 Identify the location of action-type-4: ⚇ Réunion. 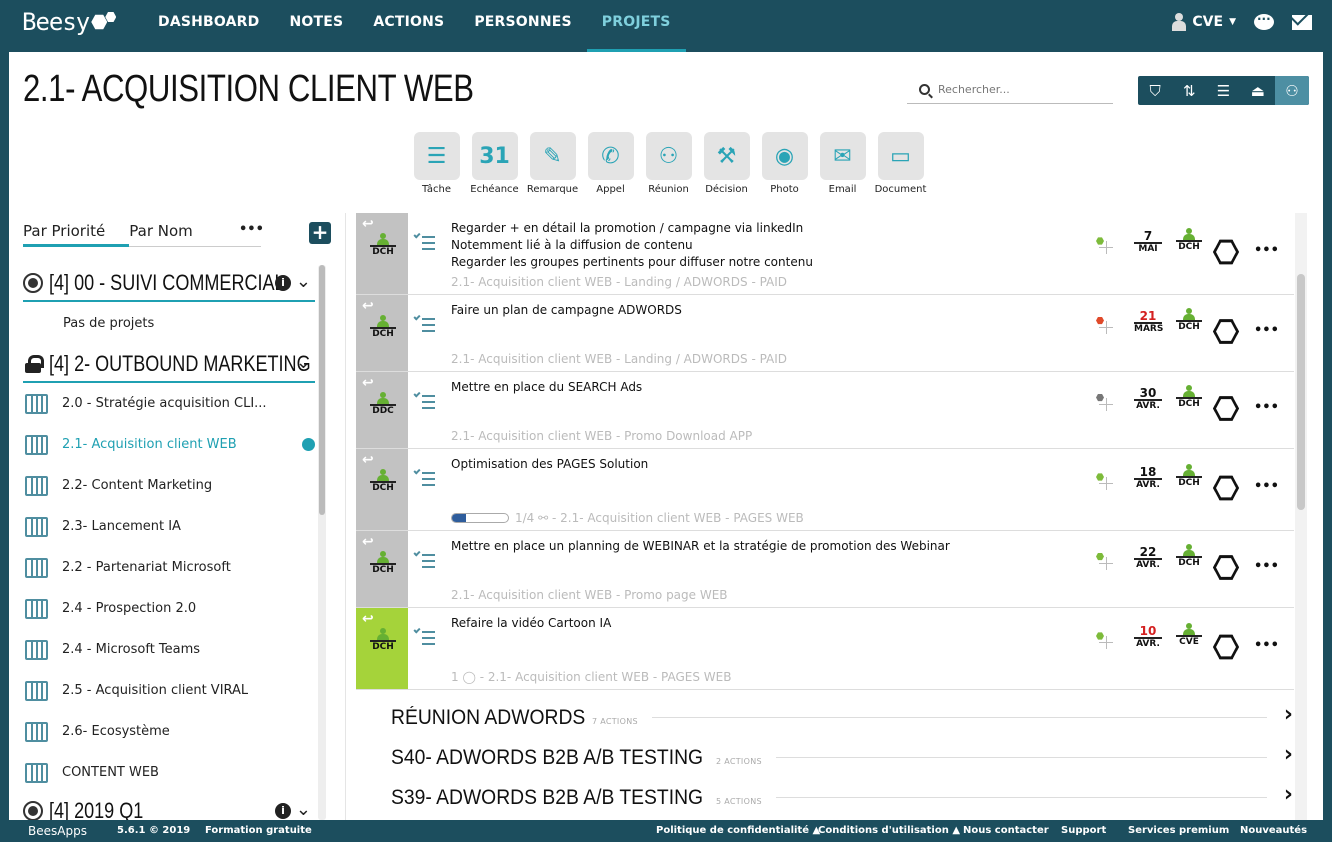
(668, 163).